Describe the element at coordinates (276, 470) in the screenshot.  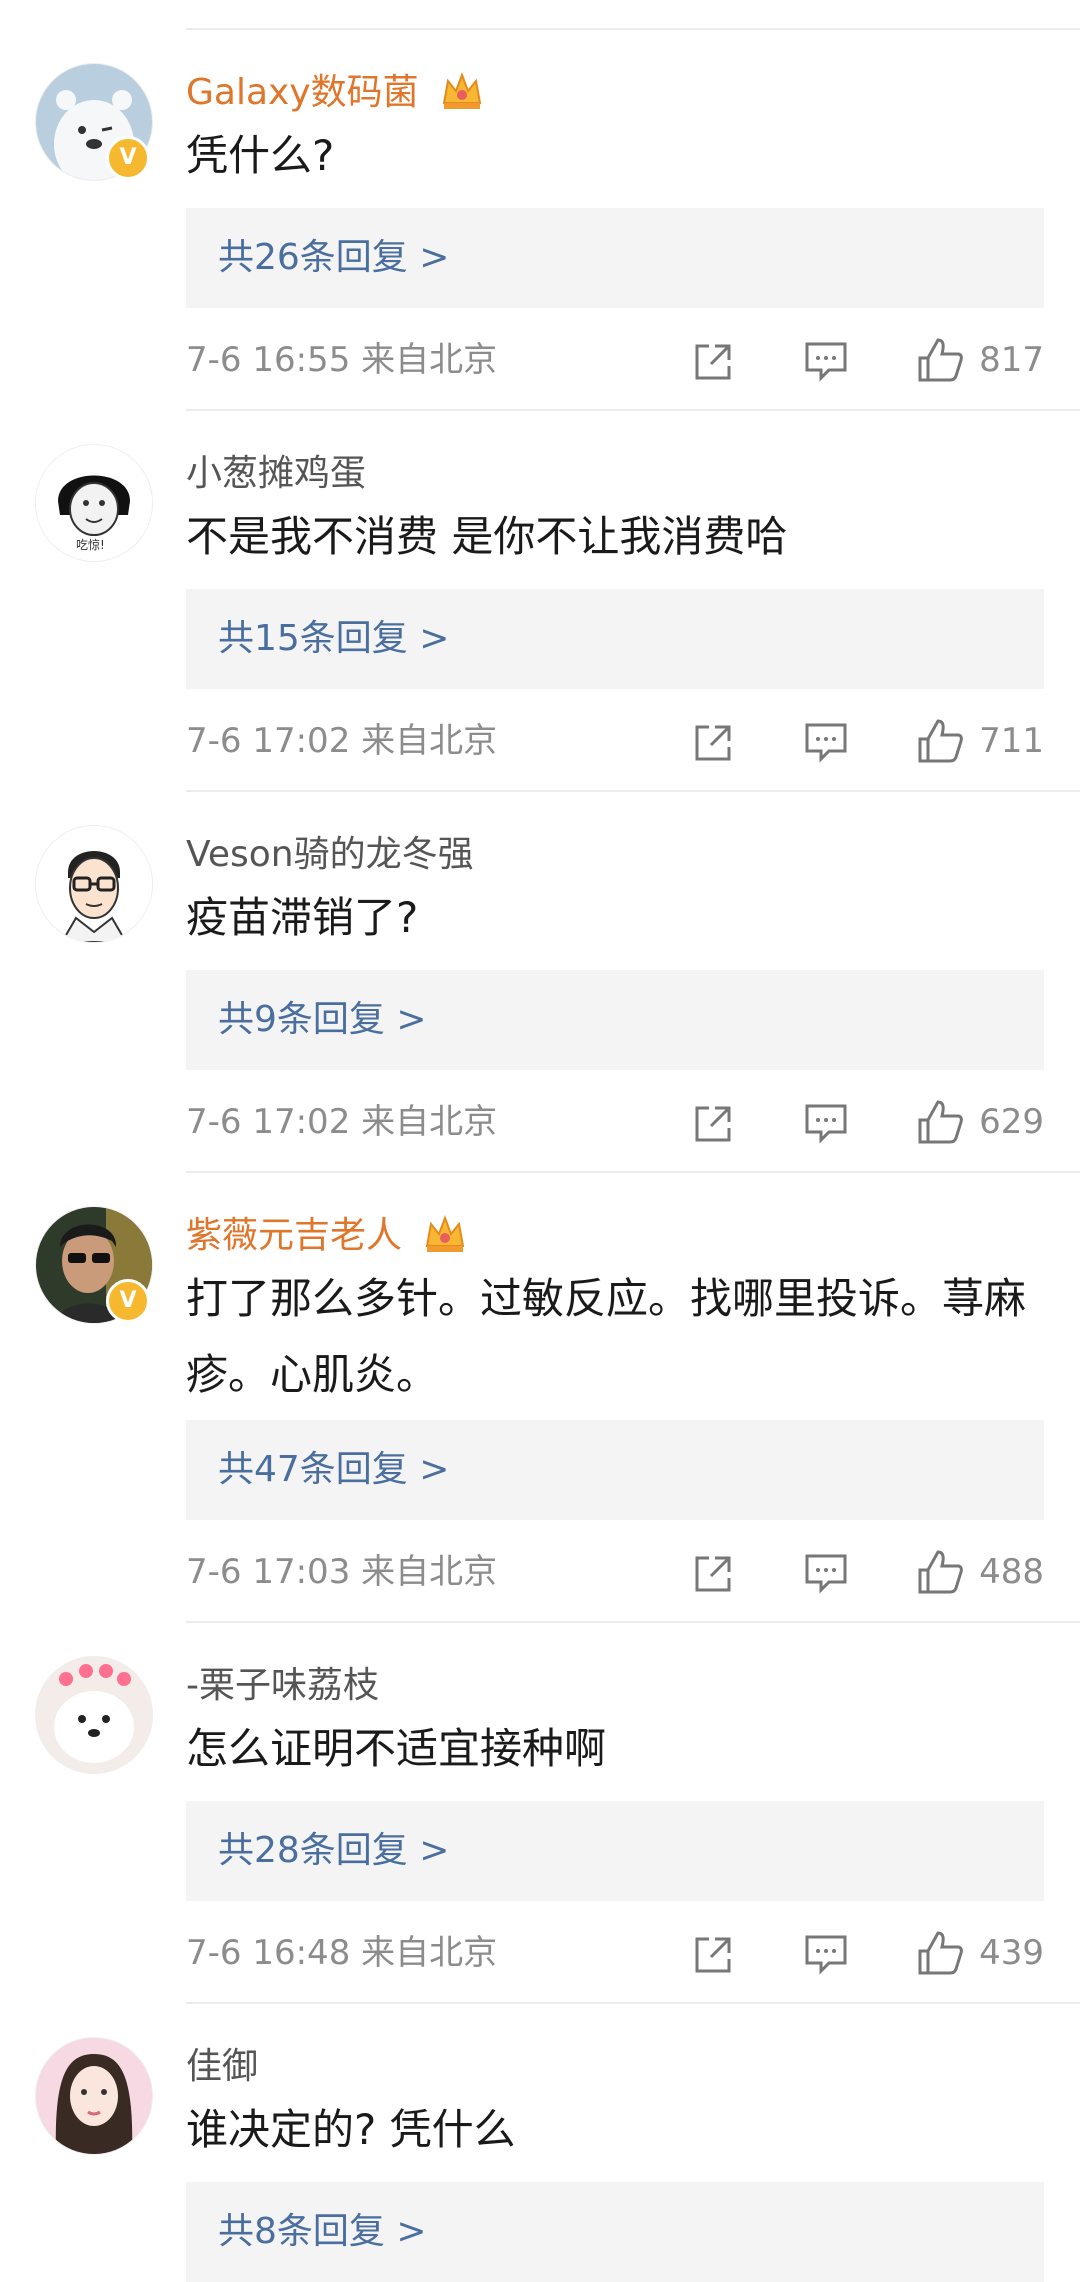
I see `username: 小葱摊鸡蛋` at that location.